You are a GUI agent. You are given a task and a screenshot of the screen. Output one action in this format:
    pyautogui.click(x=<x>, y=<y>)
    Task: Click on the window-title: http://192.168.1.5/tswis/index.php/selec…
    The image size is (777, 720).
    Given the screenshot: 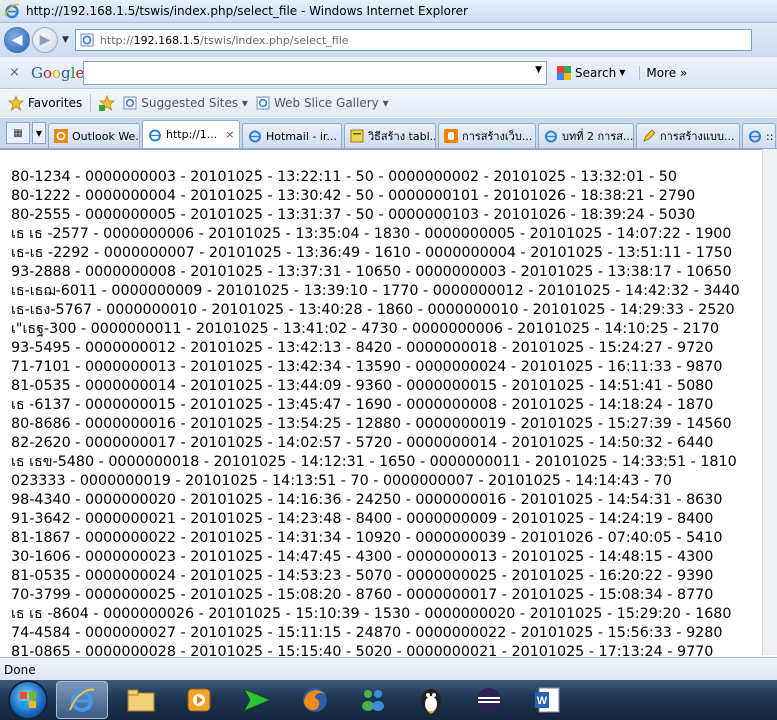 What is the action you would take?
    pyautogui.click(x=247, y=11)
    